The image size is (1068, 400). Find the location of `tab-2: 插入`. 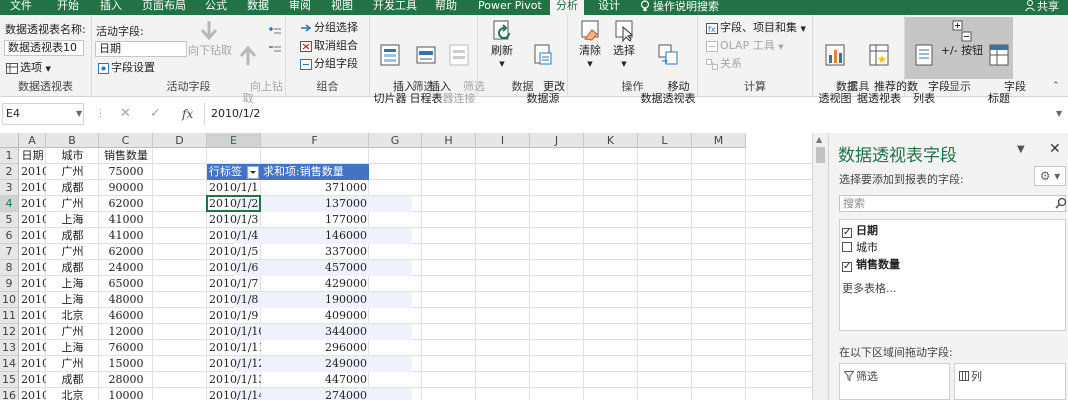

tab-2: 插入 is located at coordinates (111, 7).